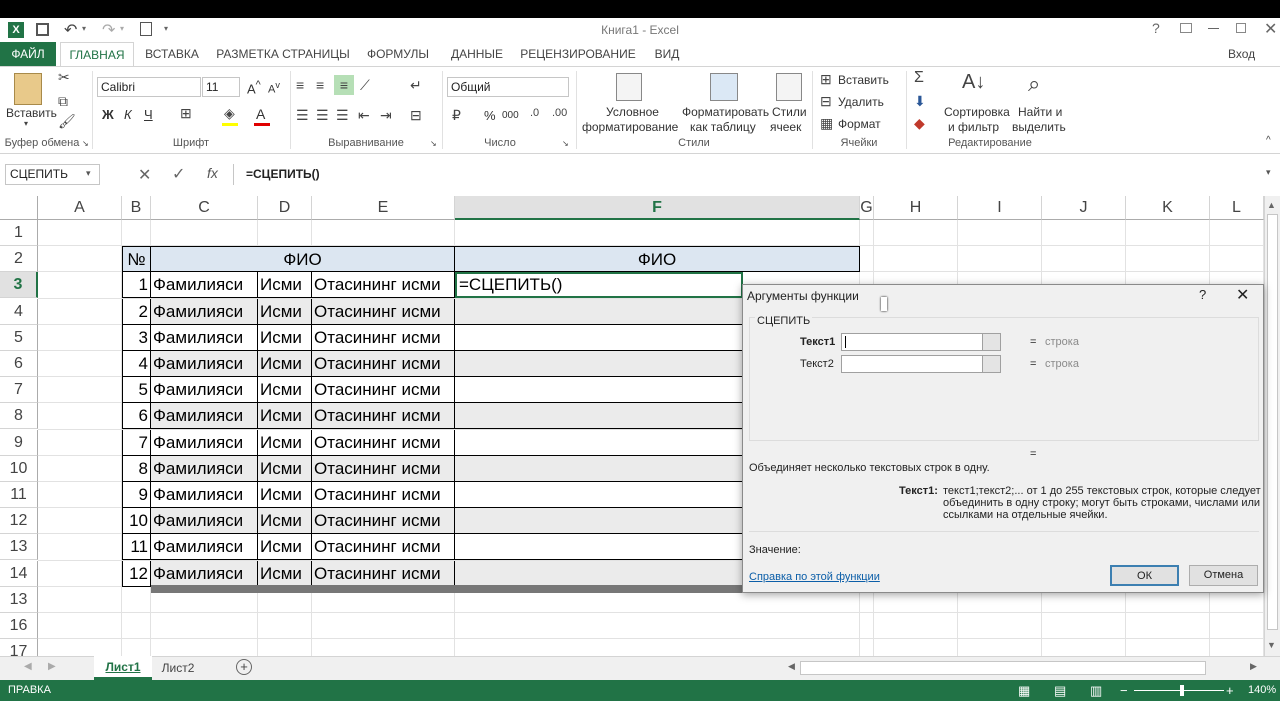  I want to click on merge-center-icon: ⊟, so click(416, 115).